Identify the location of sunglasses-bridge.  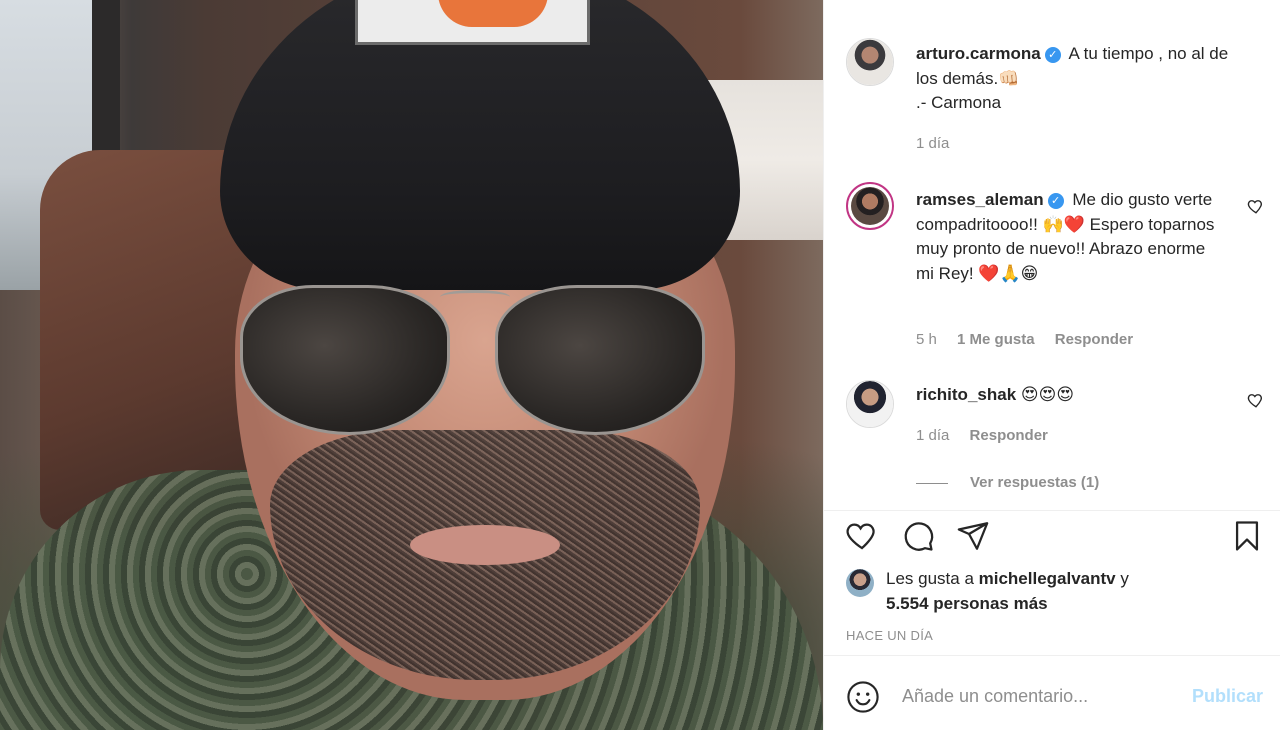
(475, 297).